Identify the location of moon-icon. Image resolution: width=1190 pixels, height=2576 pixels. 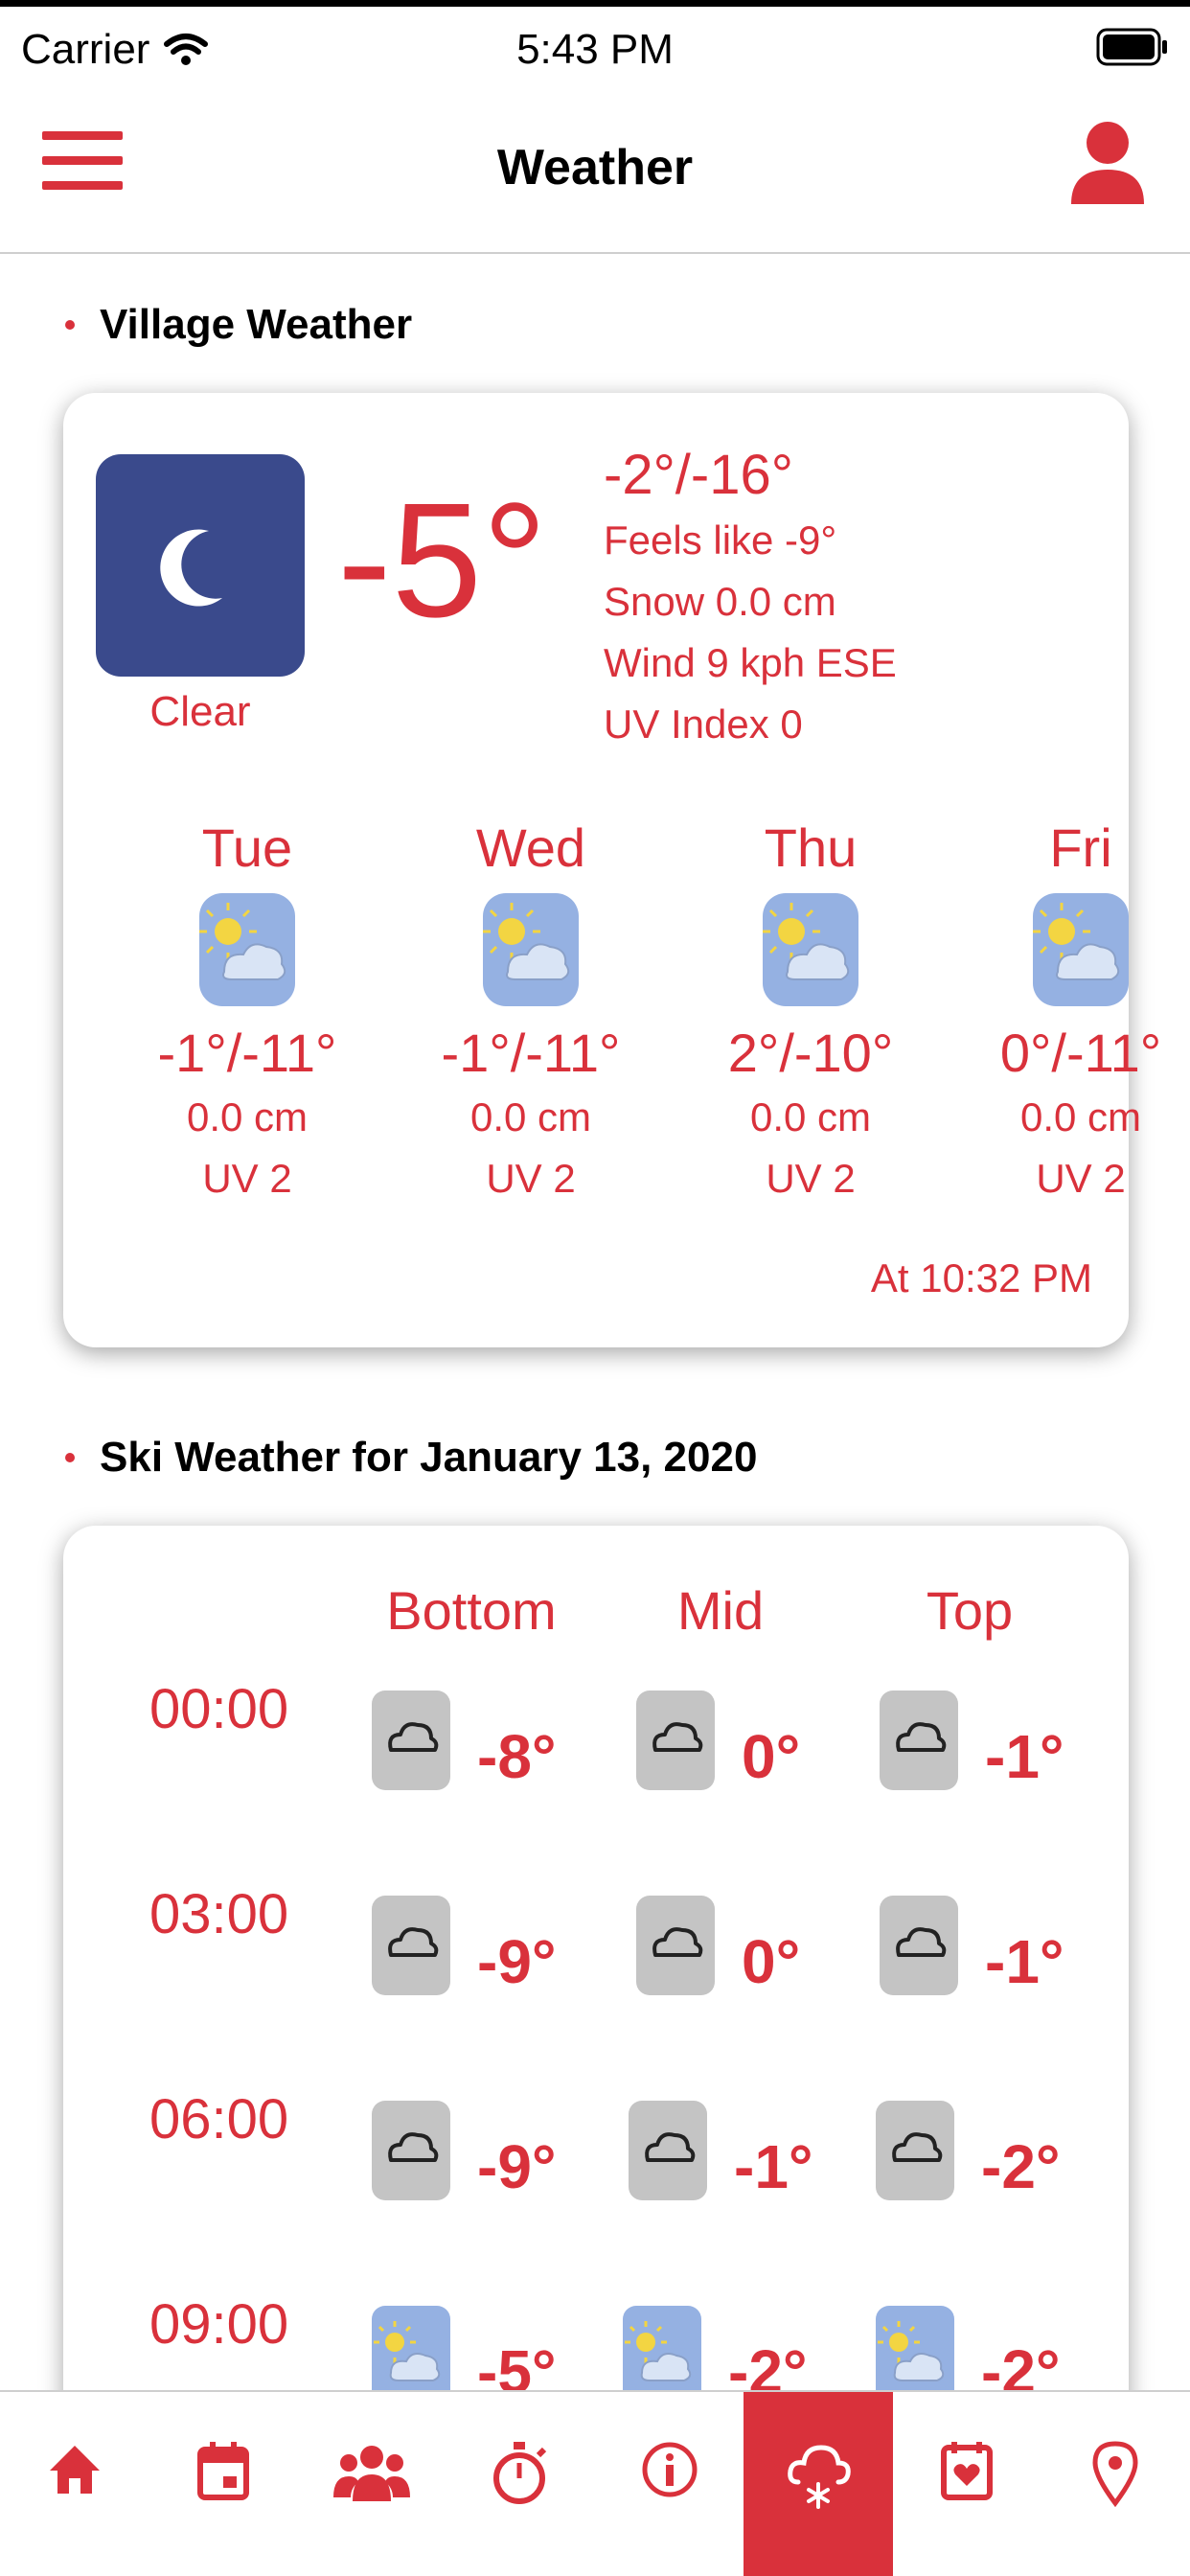
(201, 565).